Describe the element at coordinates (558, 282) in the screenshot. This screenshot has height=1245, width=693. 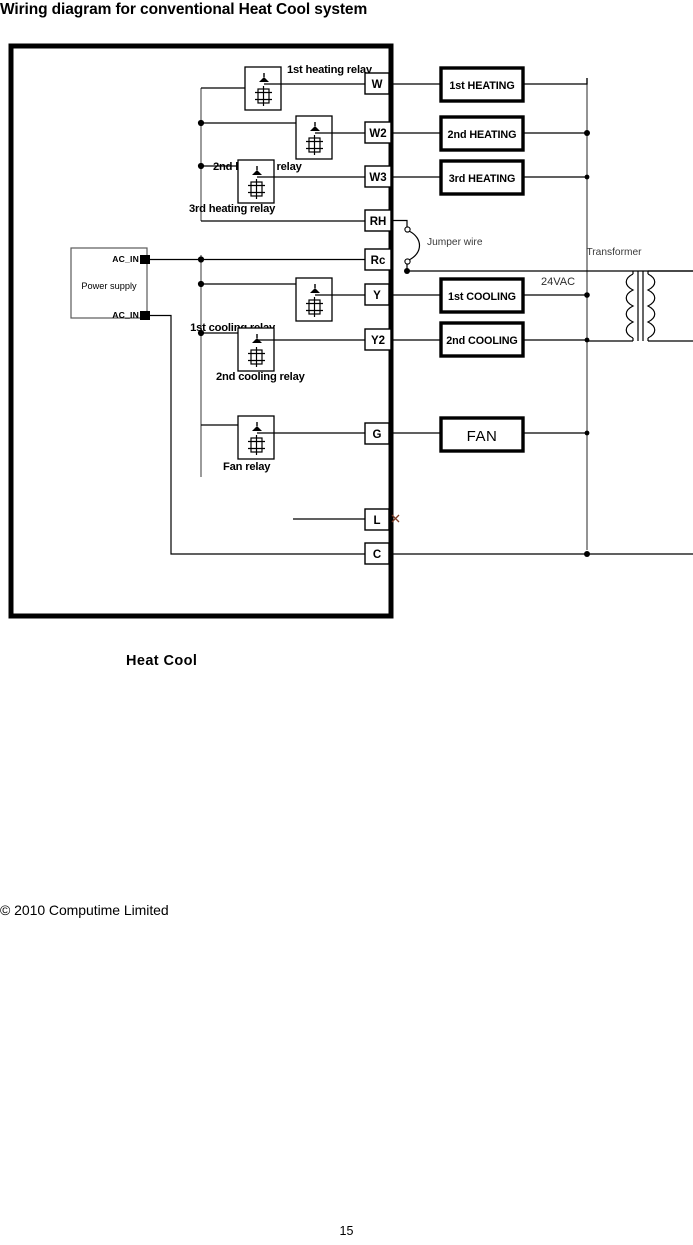
I see `voltage-label: 24VAC` at that location.